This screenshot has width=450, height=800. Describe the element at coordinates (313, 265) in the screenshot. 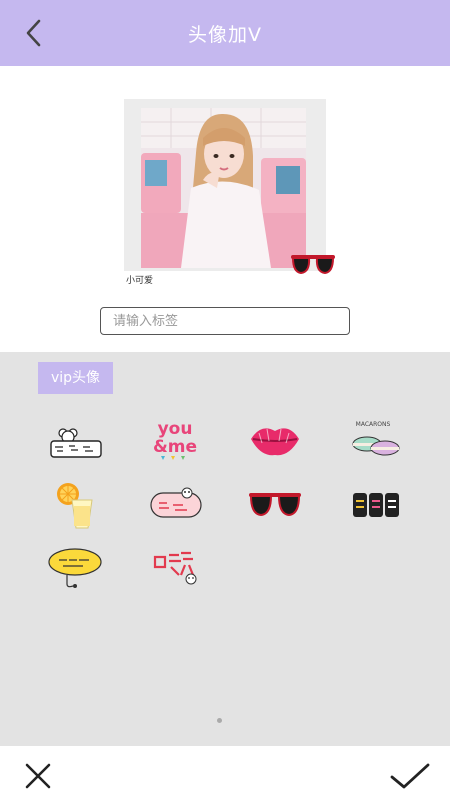

I see `applied-sunglasses-sticker` at that location.